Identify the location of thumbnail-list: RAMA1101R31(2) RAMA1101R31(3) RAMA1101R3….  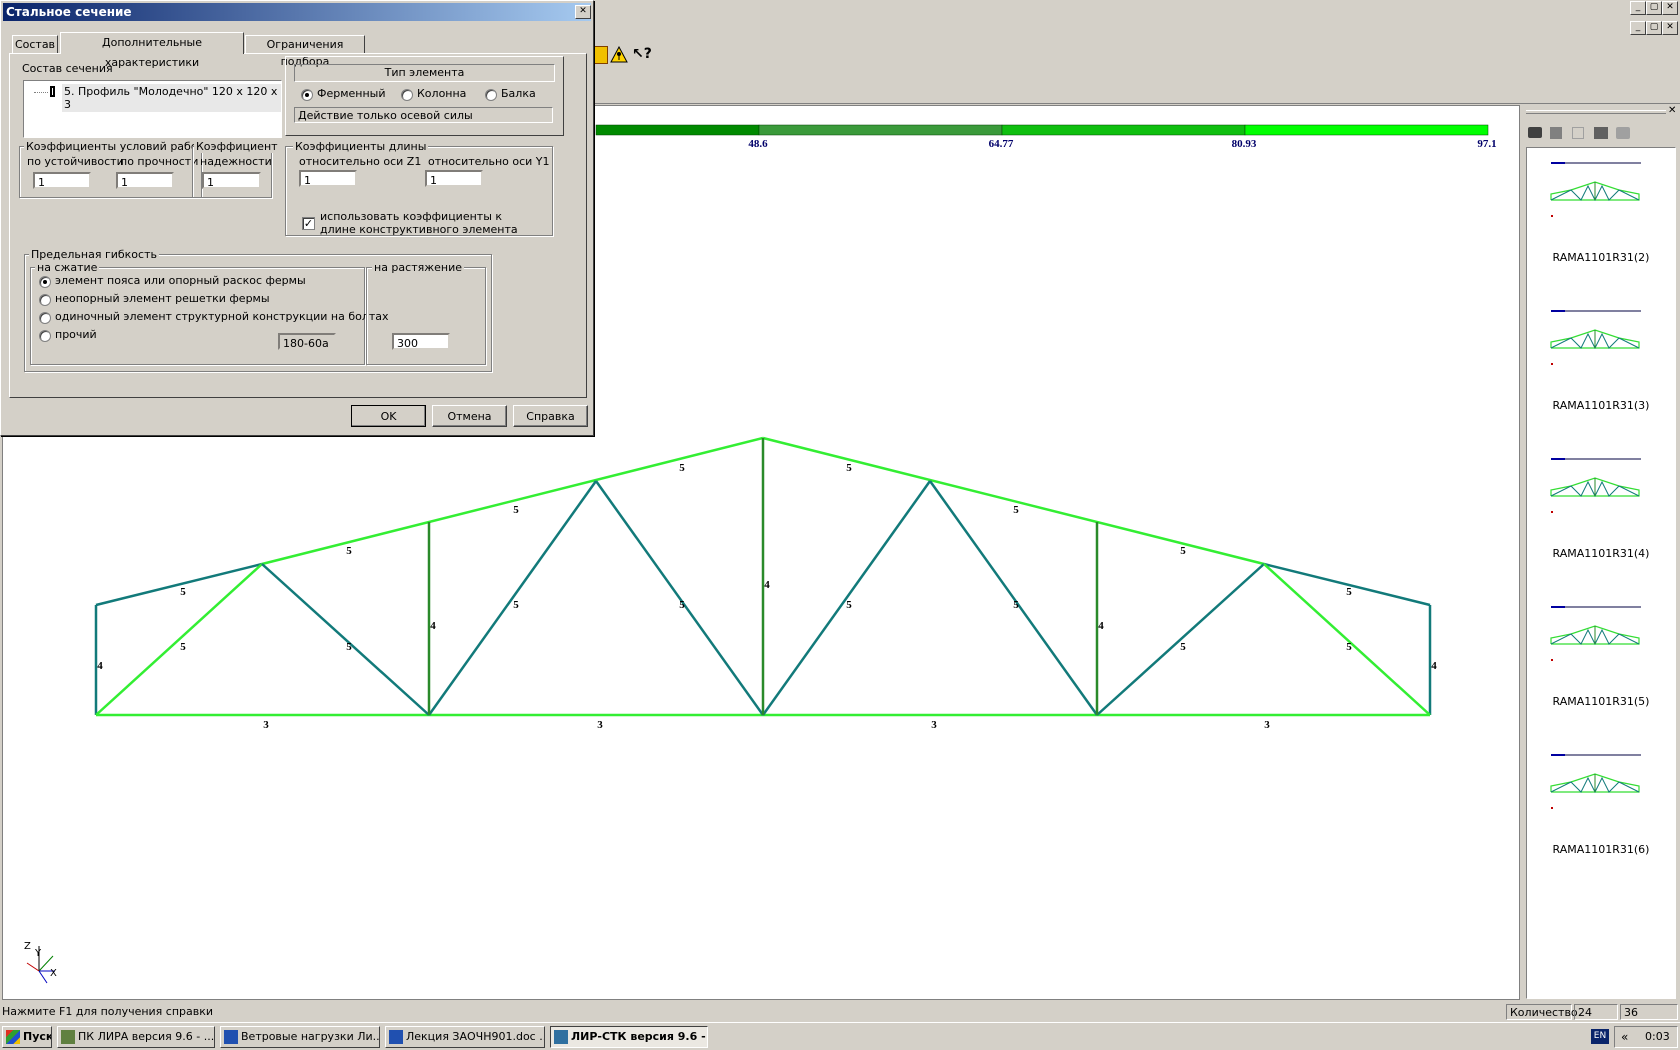
(1601, 573).